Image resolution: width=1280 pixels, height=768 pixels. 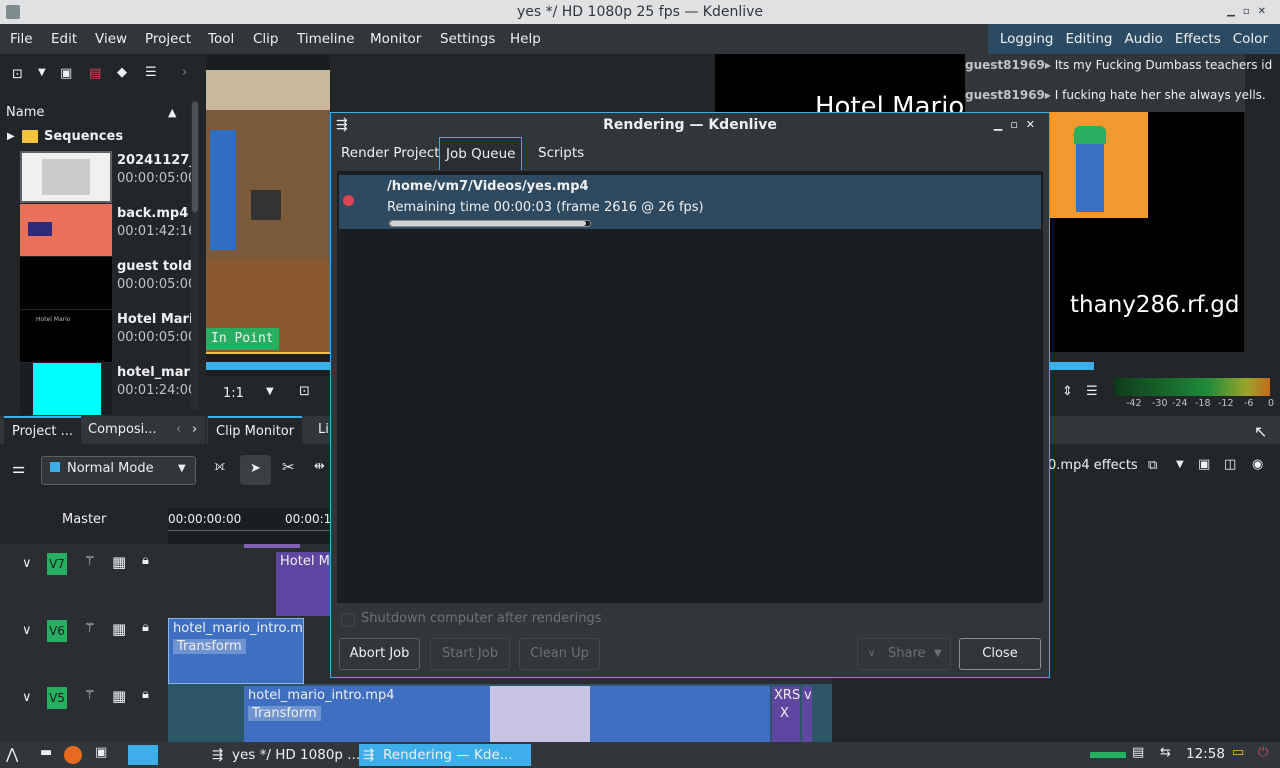 I want to click on tab-render-project: Render Project, so click(x=390, y=153).